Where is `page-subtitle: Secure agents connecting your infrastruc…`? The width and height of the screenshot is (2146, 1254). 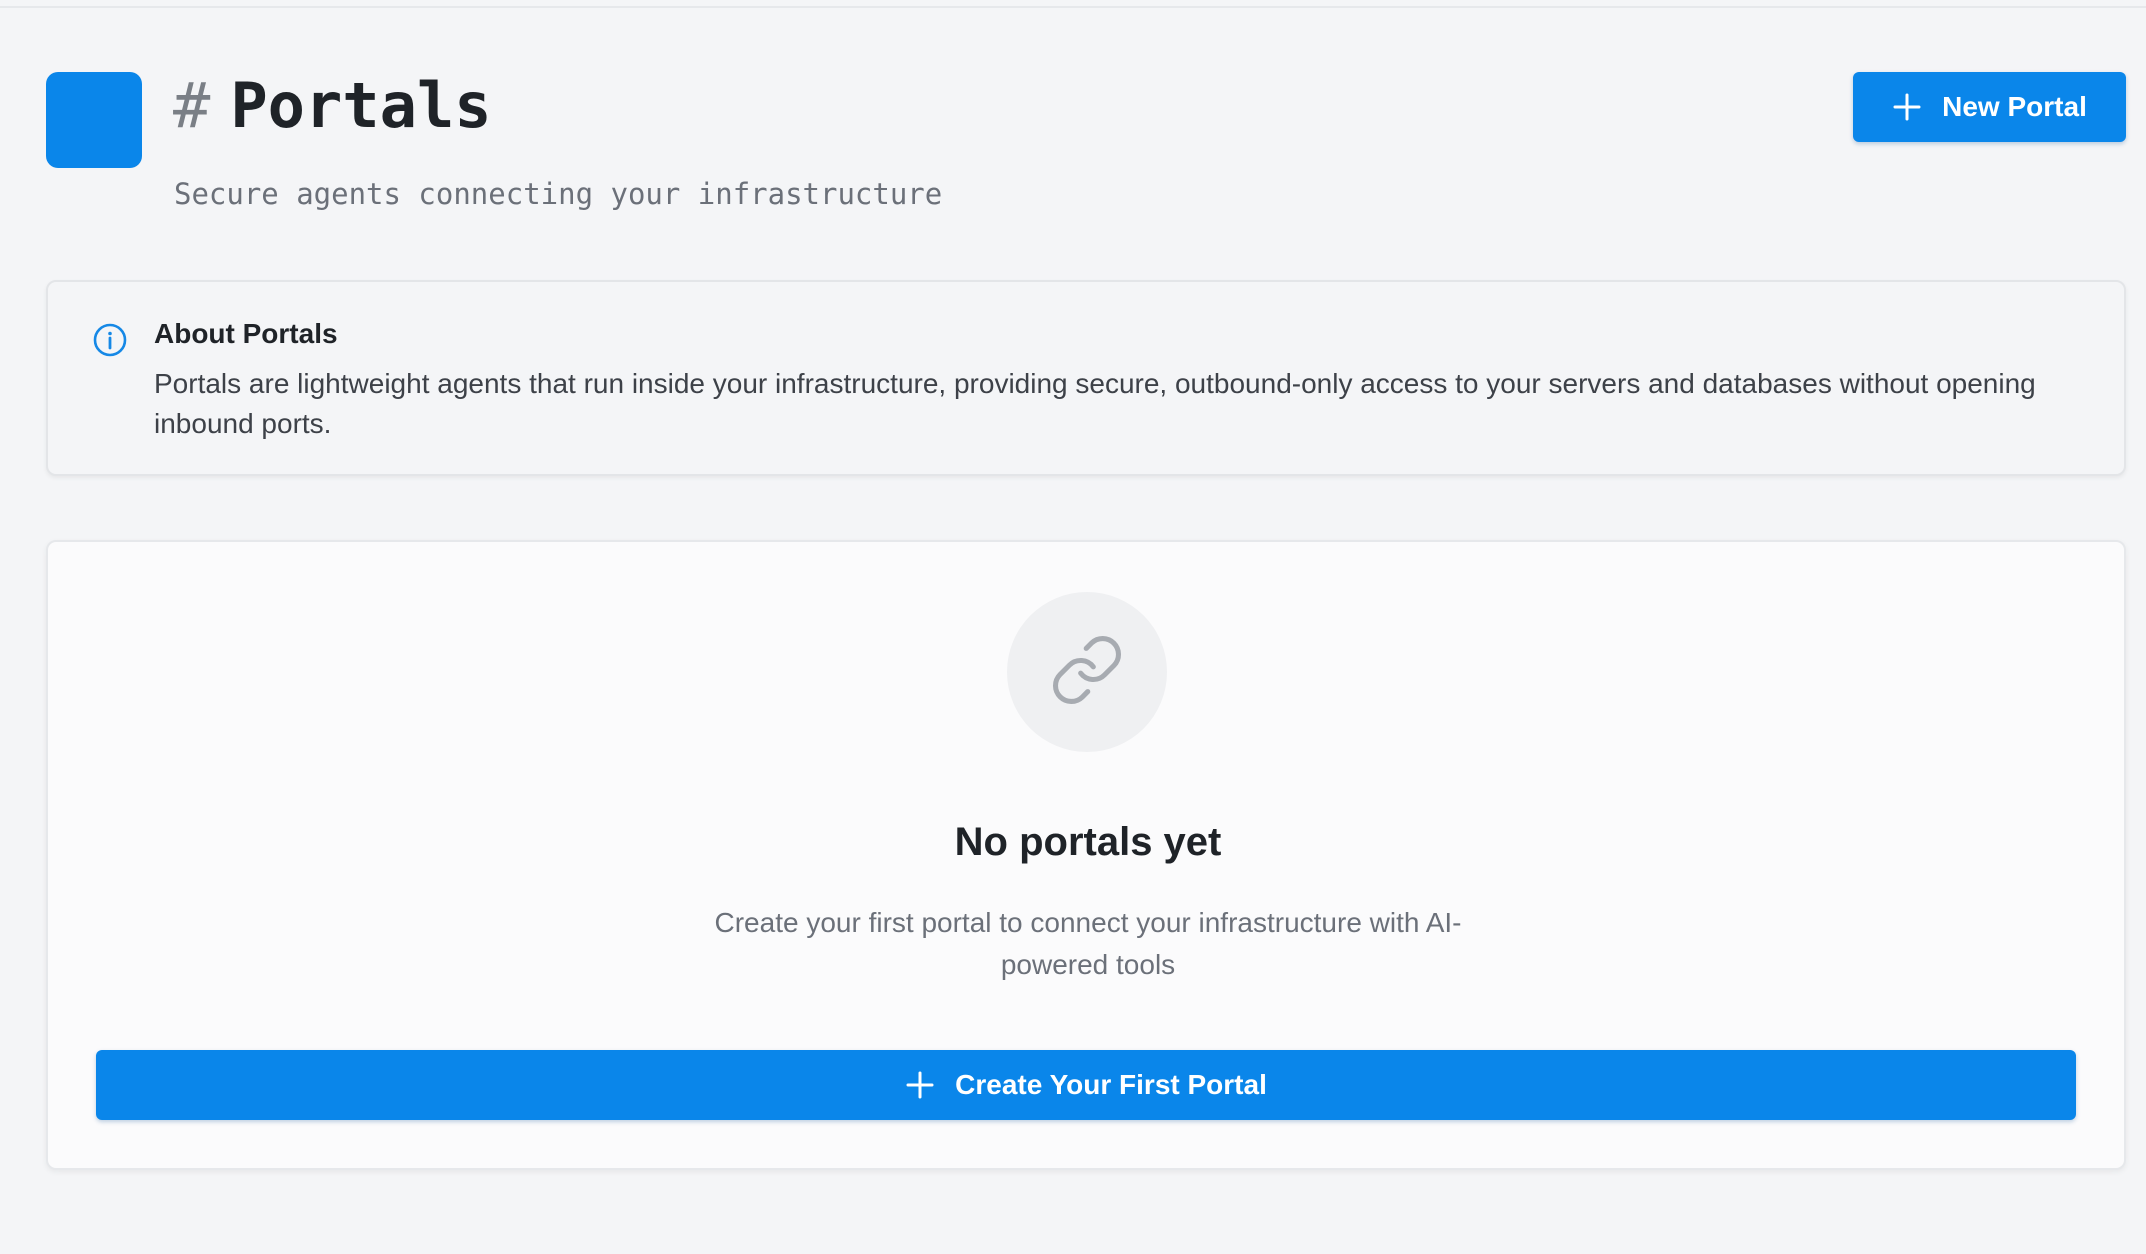 page-subtitle: Secure agents connecting your infrastruc… is located at coordinates (558, 194).